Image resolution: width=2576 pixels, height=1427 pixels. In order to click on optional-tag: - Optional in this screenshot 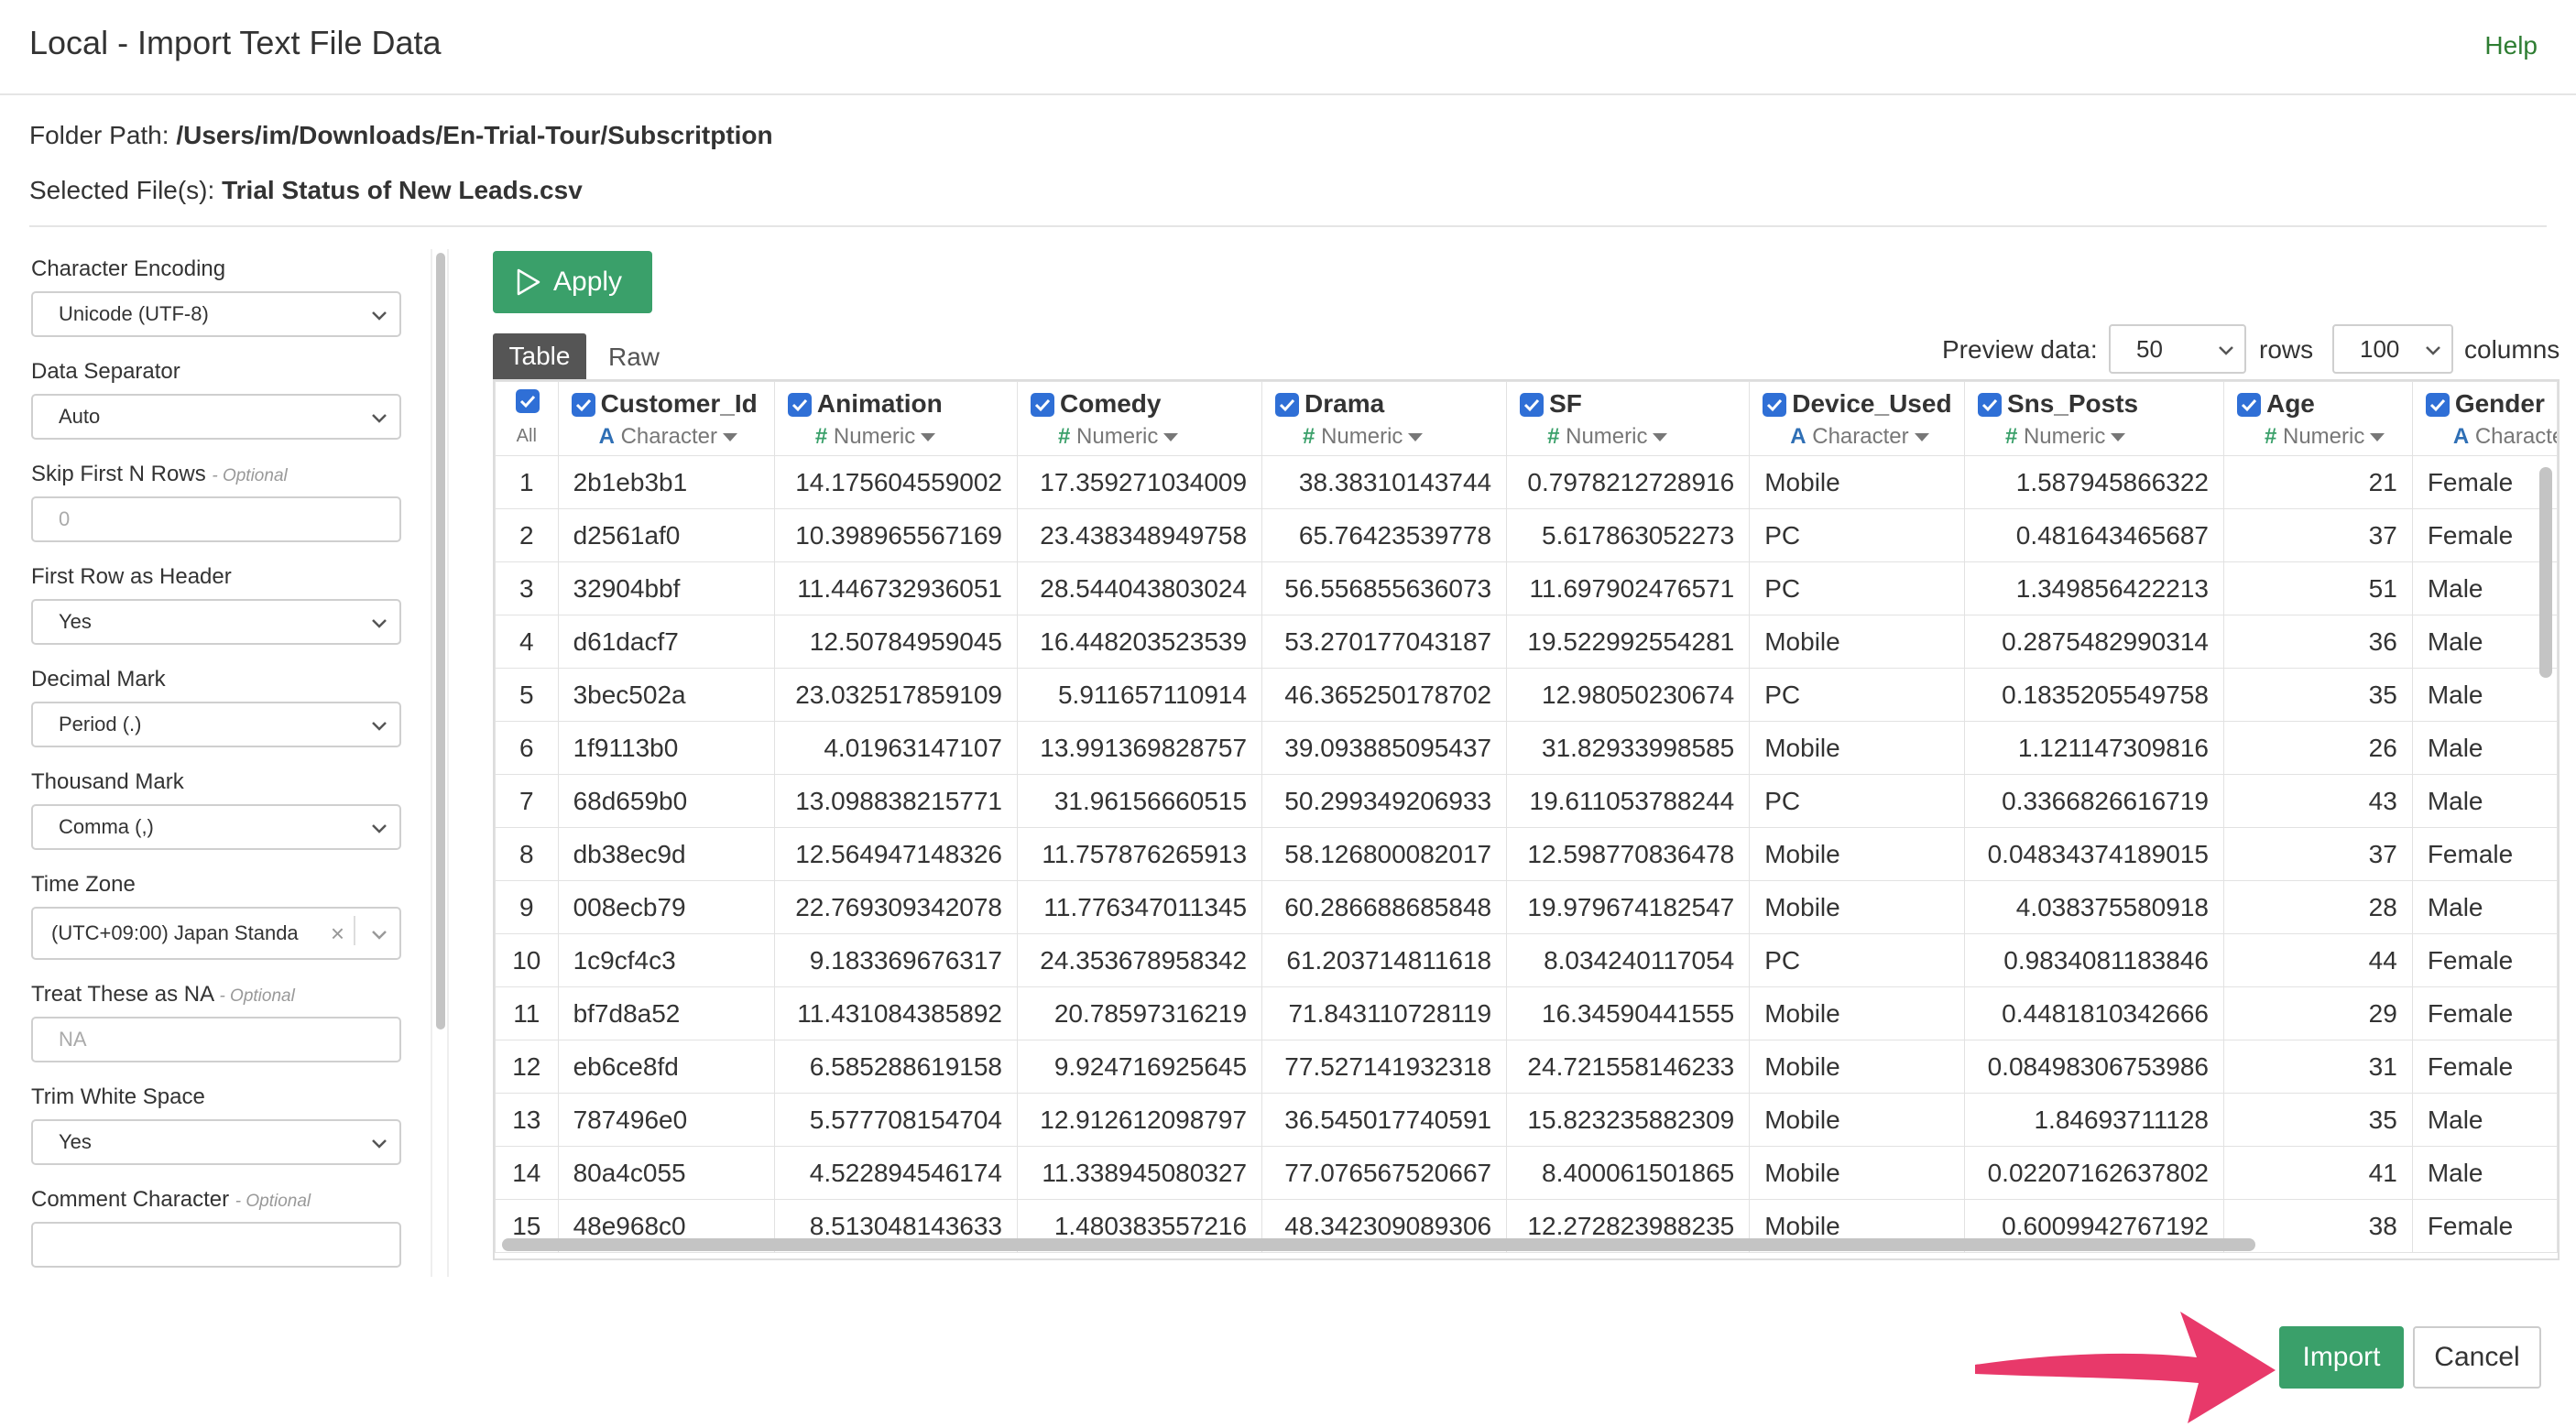, I will do `click(273, 1201)`.